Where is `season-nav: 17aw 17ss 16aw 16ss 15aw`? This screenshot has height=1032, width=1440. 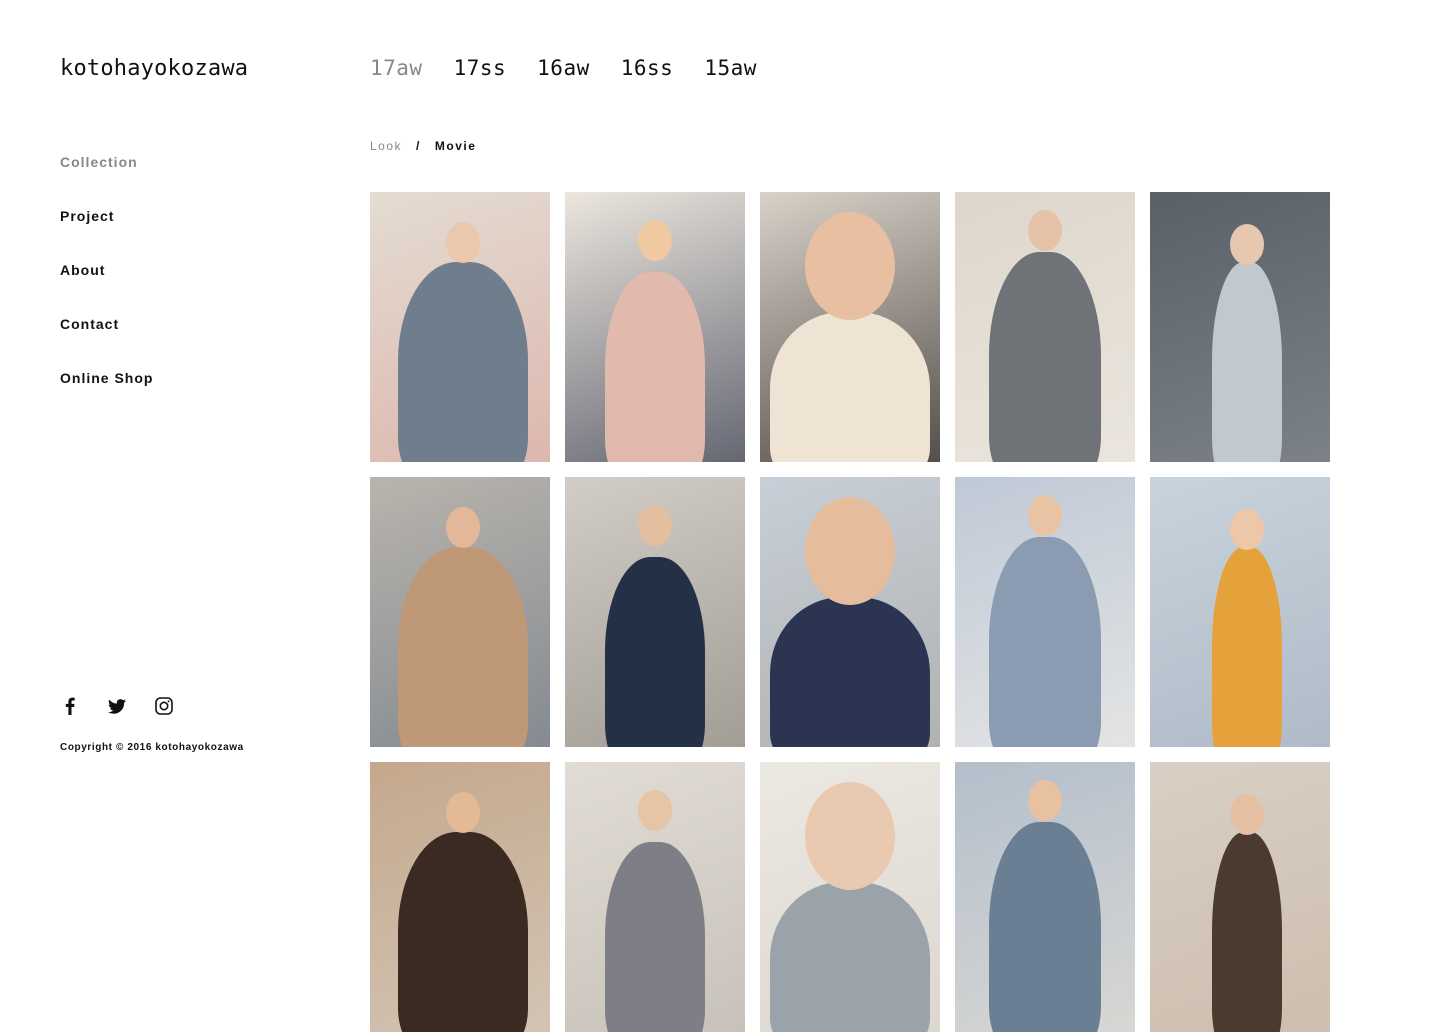 season-nav: 17aw 17ss 16aw 16ss 15aw is located at coordinates (579, 68).